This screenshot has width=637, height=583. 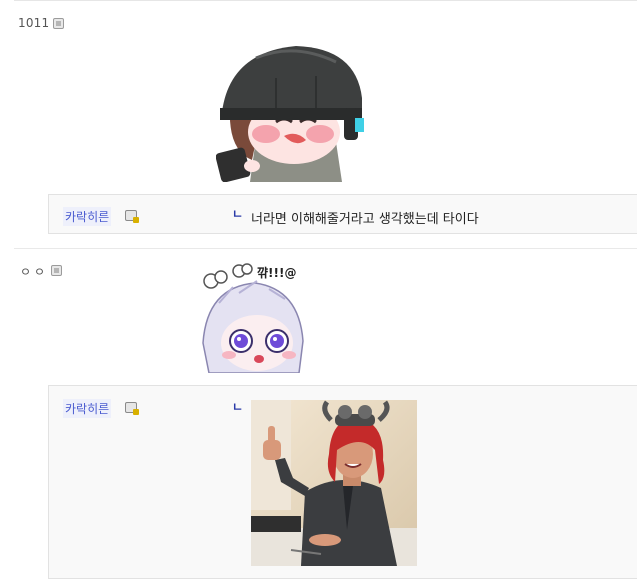 I want to click on reply-text: 너라면 이해해줄거라고 생각했는데 타이다, so click(x=365, y=219).